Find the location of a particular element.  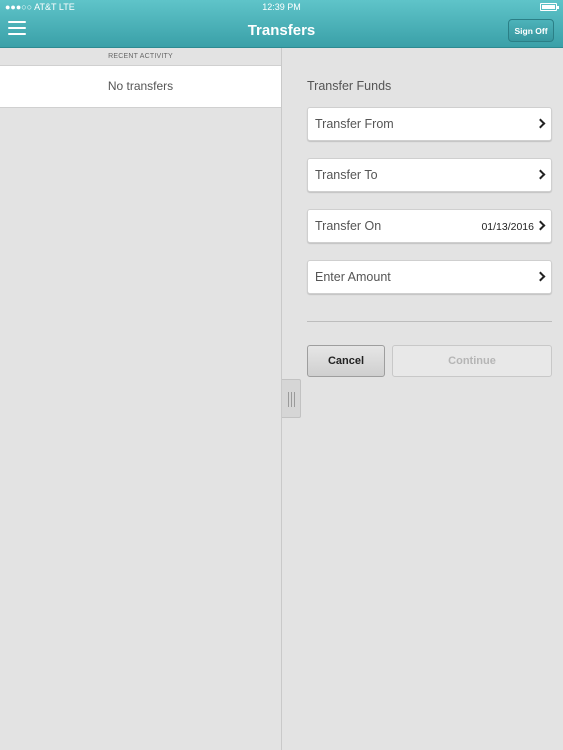

field-label: Transfer On is located at coordinates (348, 226).